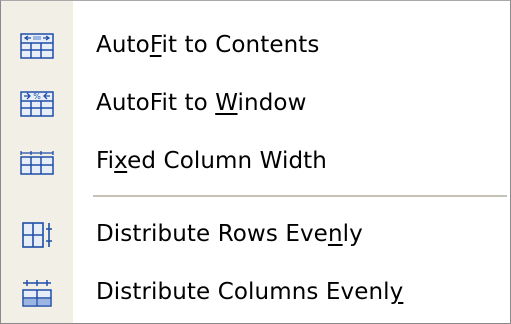  I want to click on distribute-columns-icon, so click(37, 293).